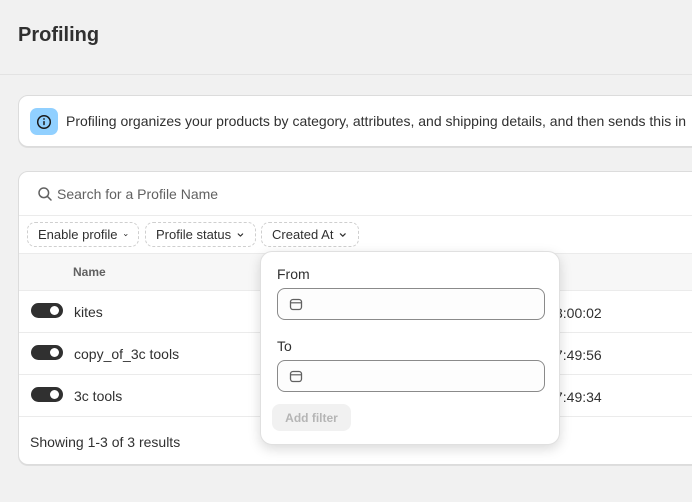  I want to click on filter-enable-profile: Enable profile, so click(83, 234).